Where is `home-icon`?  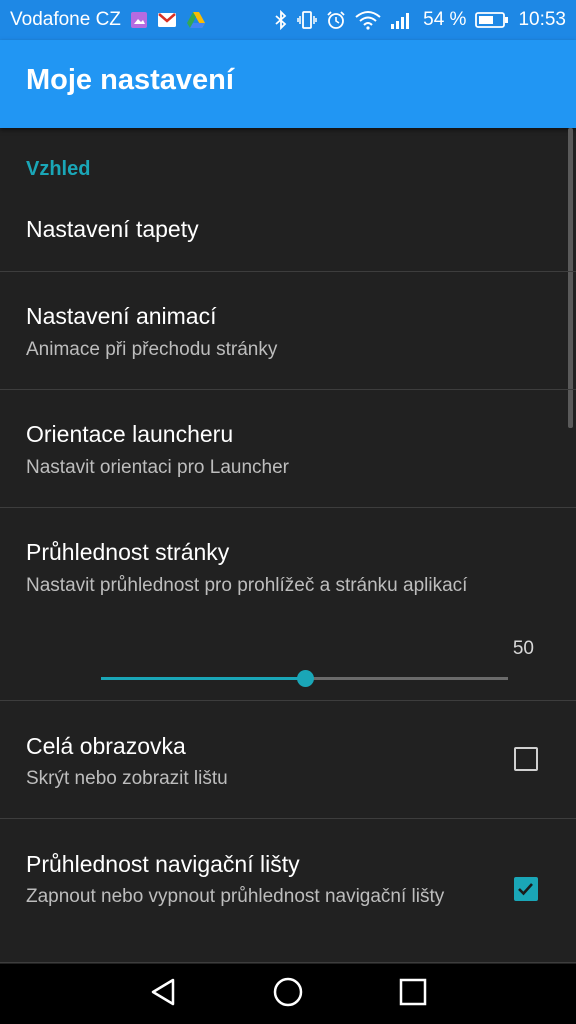
home-icon is located at coordinates (288, 994).